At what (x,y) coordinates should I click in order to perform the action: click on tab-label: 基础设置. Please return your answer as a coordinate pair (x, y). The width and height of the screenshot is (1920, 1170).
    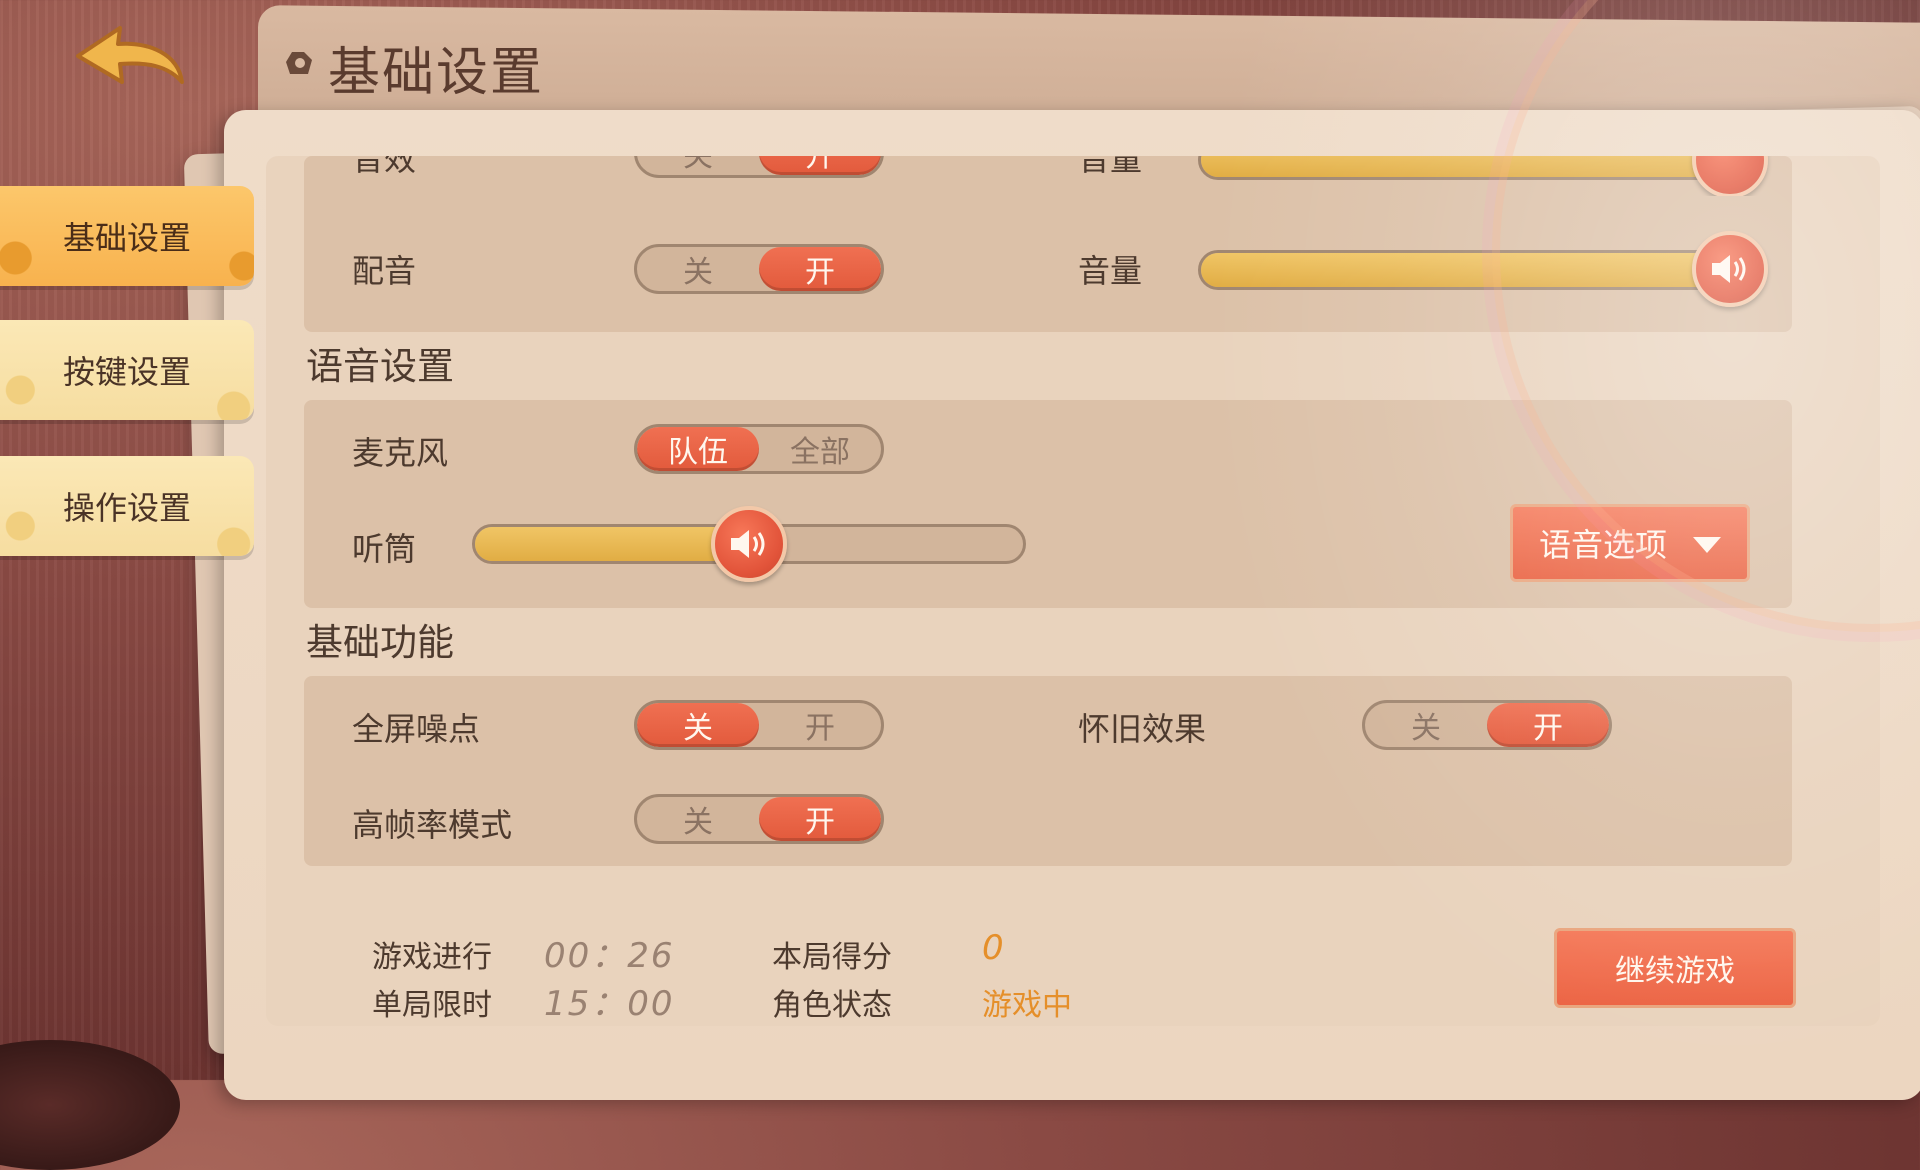
    Looking at the image, I should click on (126, 238).